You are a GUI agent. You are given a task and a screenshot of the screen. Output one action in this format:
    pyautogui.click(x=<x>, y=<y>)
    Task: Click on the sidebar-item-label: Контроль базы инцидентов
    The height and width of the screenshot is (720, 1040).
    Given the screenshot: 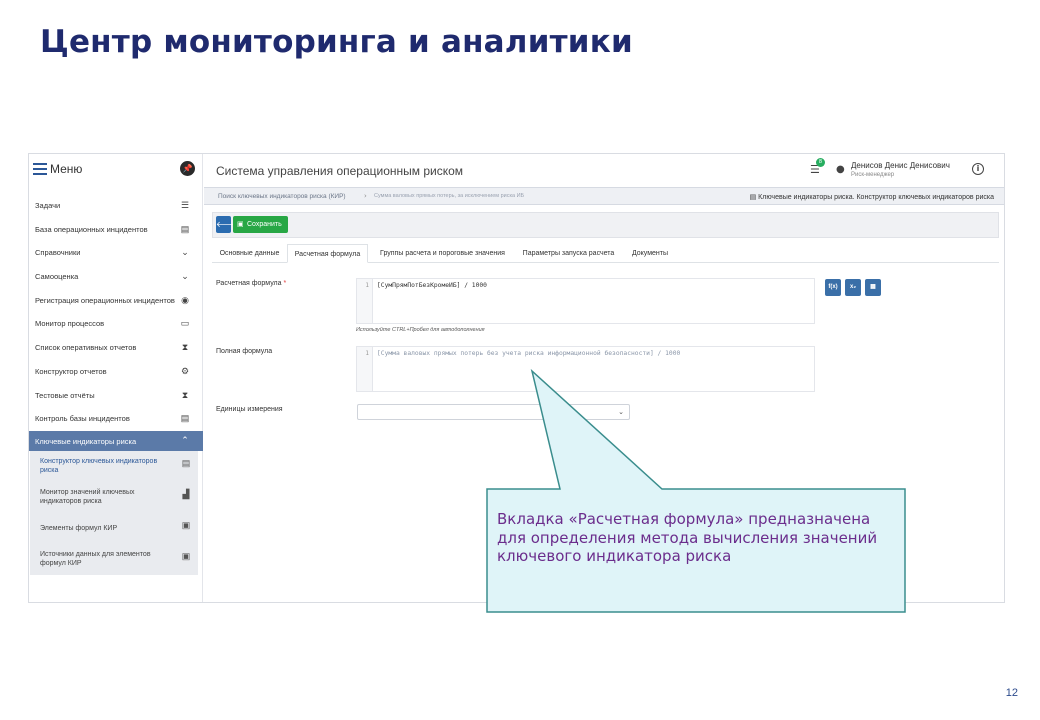 What is the action you would take?
    pyautogui.click(x=82, y=419)
    